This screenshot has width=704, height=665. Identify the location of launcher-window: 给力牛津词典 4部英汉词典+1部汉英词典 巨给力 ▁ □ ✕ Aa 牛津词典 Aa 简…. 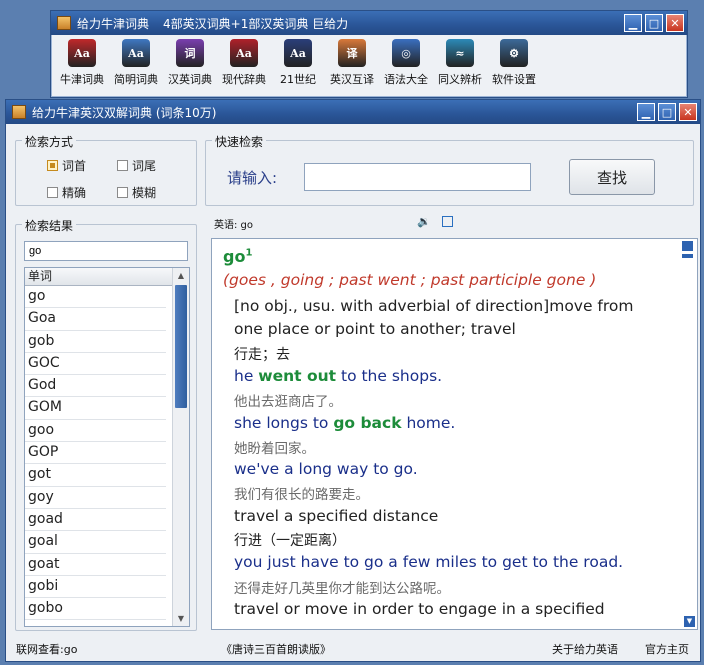
(369, 54).